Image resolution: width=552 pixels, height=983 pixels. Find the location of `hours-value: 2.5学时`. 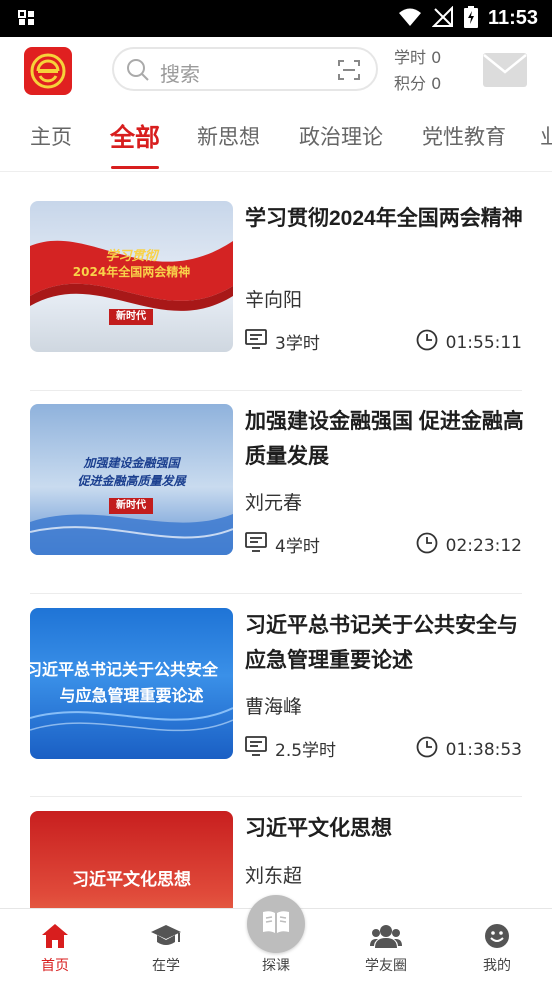

hours-value: 2.5学时 is located at coordinates (306, 751).